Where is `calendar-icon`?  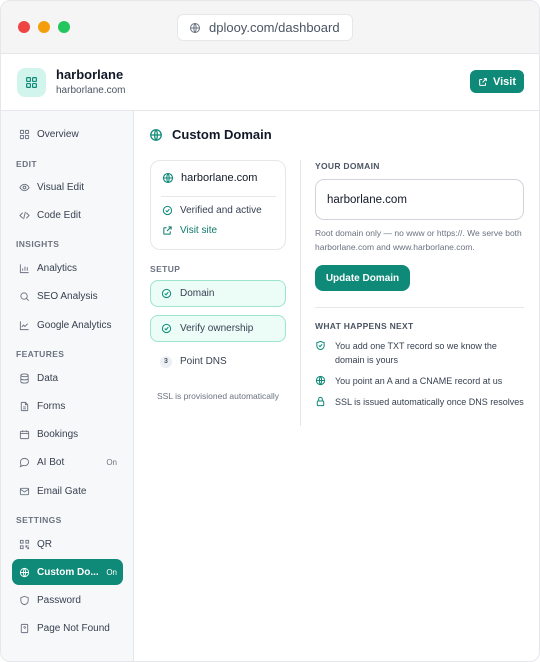
calendar-icon is located at coordinates (24, 434).